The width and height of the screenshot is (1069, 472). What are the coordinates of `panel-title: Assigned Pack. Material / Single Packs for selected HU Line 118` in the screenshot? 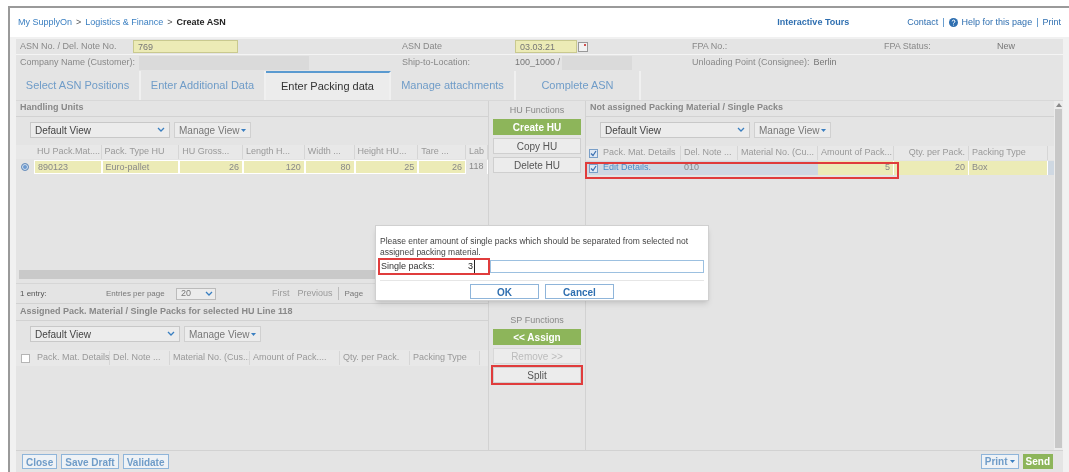 It's located at (252, 312).